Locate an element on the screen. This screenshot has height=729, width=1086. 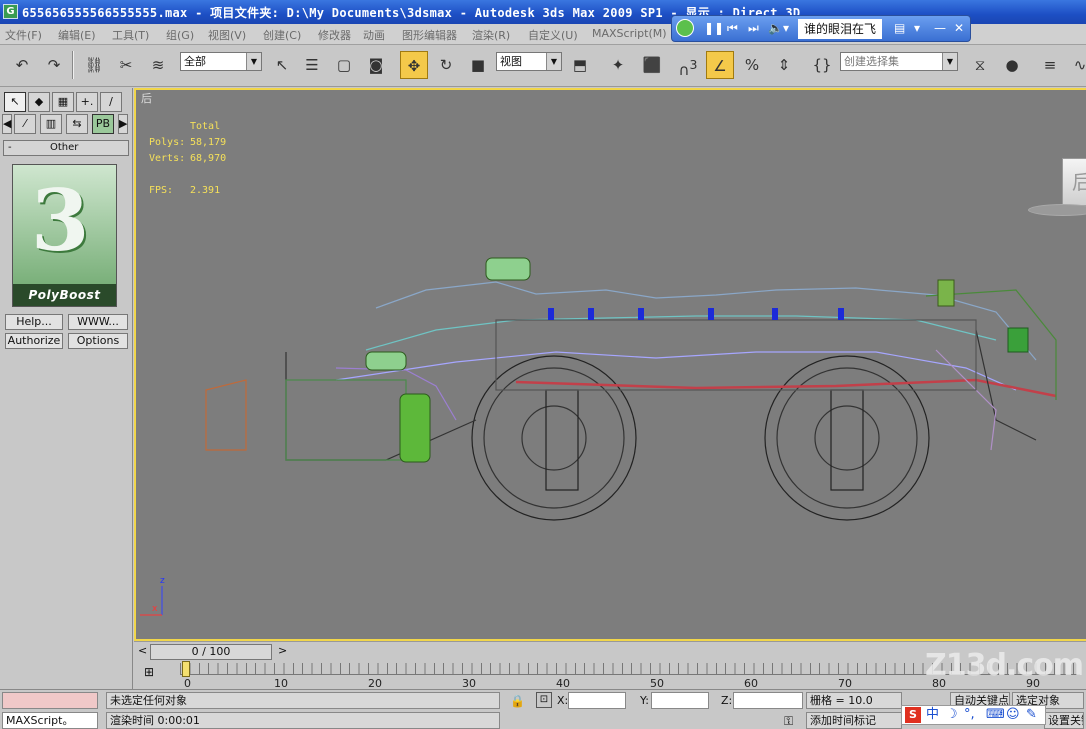
transform-tab-icon: ⇆ is located at coordinates (77, 124).